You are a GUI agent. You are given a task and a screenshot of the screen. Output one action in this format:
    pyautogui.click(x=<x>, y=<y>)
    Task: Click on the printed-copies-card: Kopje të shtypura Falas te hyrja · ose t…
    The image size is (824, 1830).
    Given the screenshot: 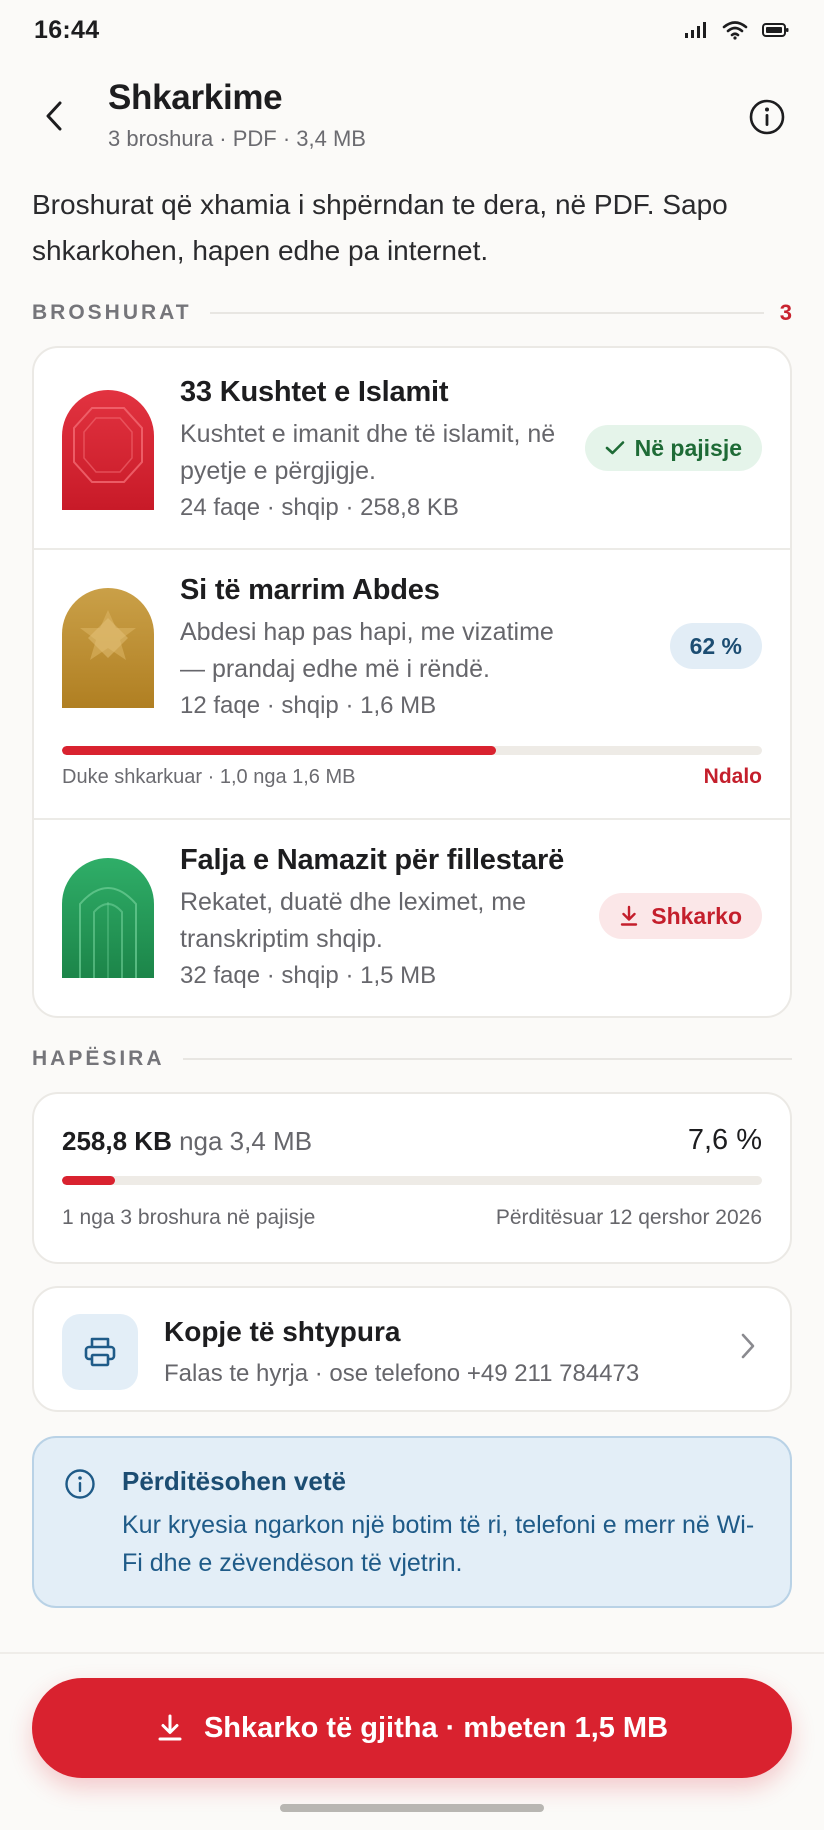 What is the action you would take?
    pyautogui.click(x=412, y=1349)
    